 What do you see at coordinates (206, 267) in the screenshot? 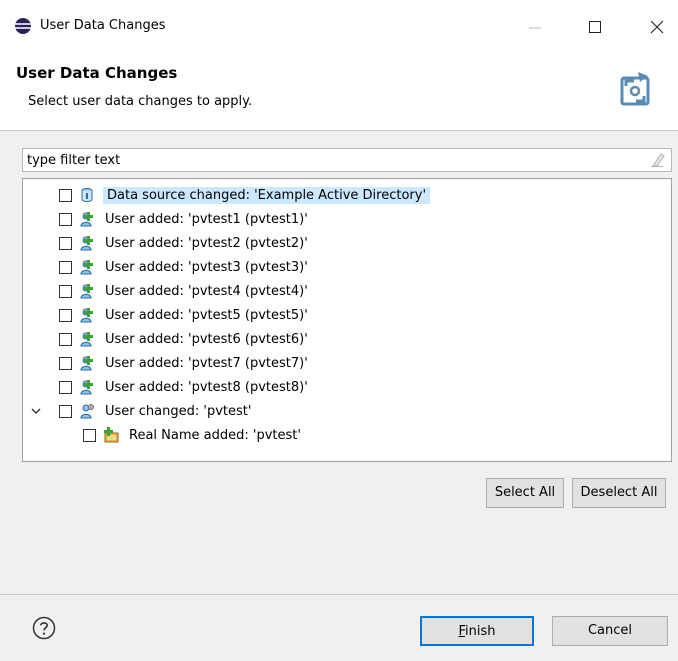
I see `tree-item-label: User added: 'pvtest3 (pvtest3)'` at bounding box center [206, 267].